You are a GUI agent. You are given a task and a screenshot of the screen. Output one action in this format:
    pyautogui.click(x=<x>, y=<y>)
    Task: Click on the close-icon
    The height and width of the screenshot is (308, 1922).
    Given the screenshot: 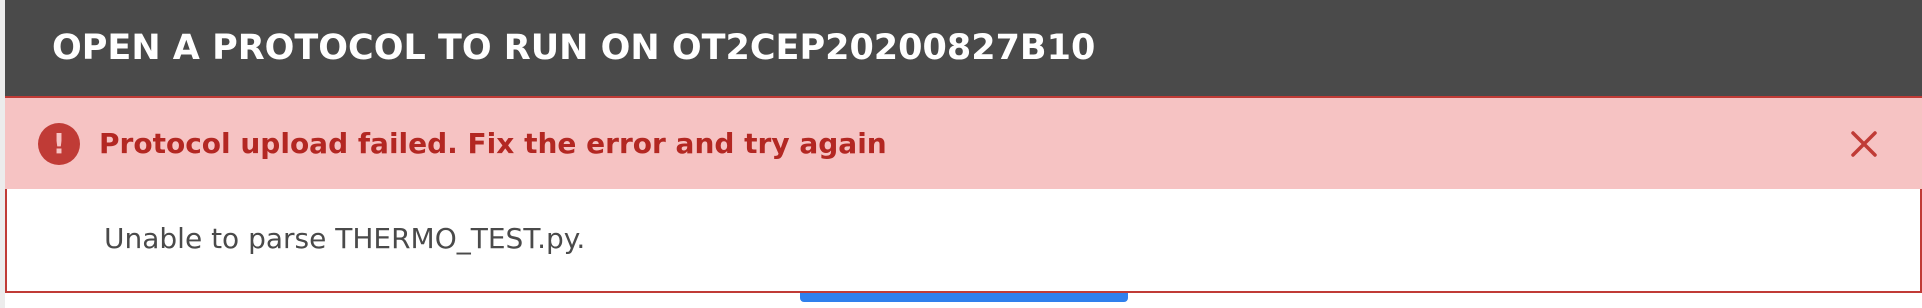 What is the action you would take?
    pyautogui.click(x=1864, y=144)
    